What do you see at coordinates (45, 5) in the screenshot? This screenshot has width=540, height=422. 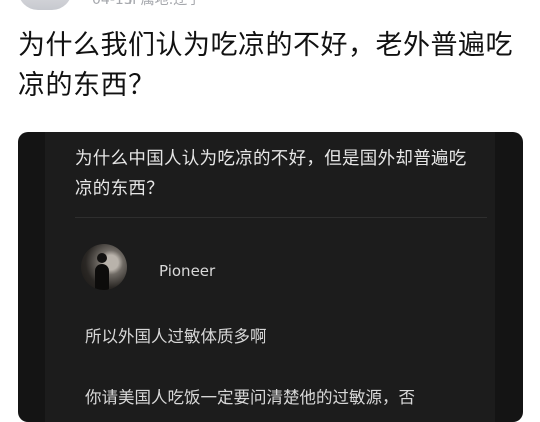 I see `user-avatar` at bounding box center [45, 5].